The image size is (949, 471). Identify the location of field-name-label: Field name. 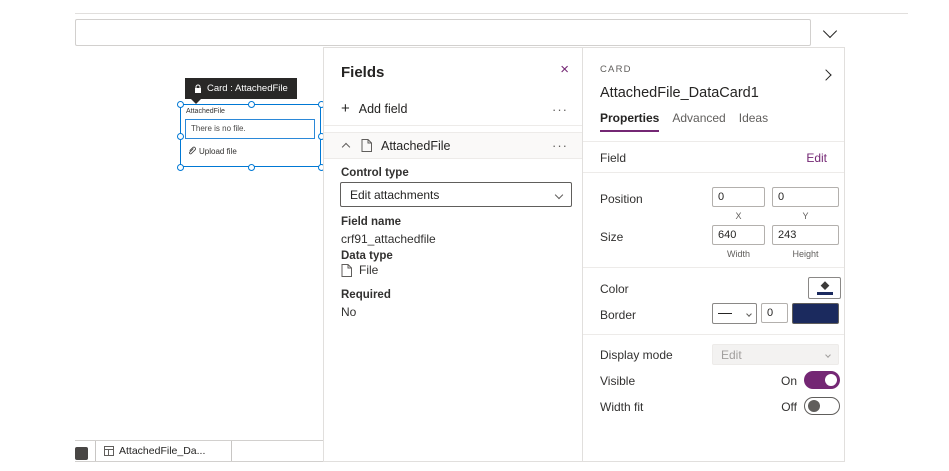
(371, 222).